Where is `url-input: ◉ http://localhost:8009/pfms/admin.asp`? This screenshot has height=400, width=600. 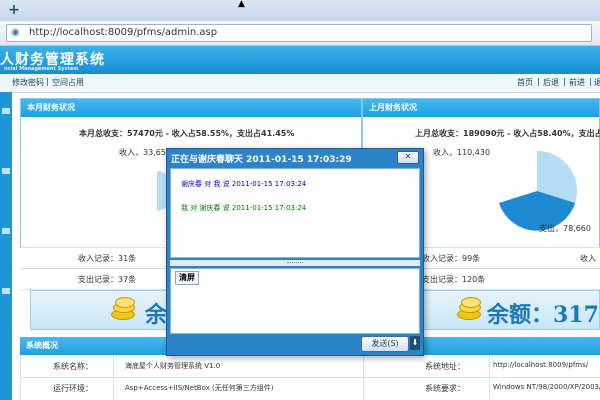 url-input: ◉ http://localhost:8009/pfms/admin.asp is located at coordinates (299, 33).